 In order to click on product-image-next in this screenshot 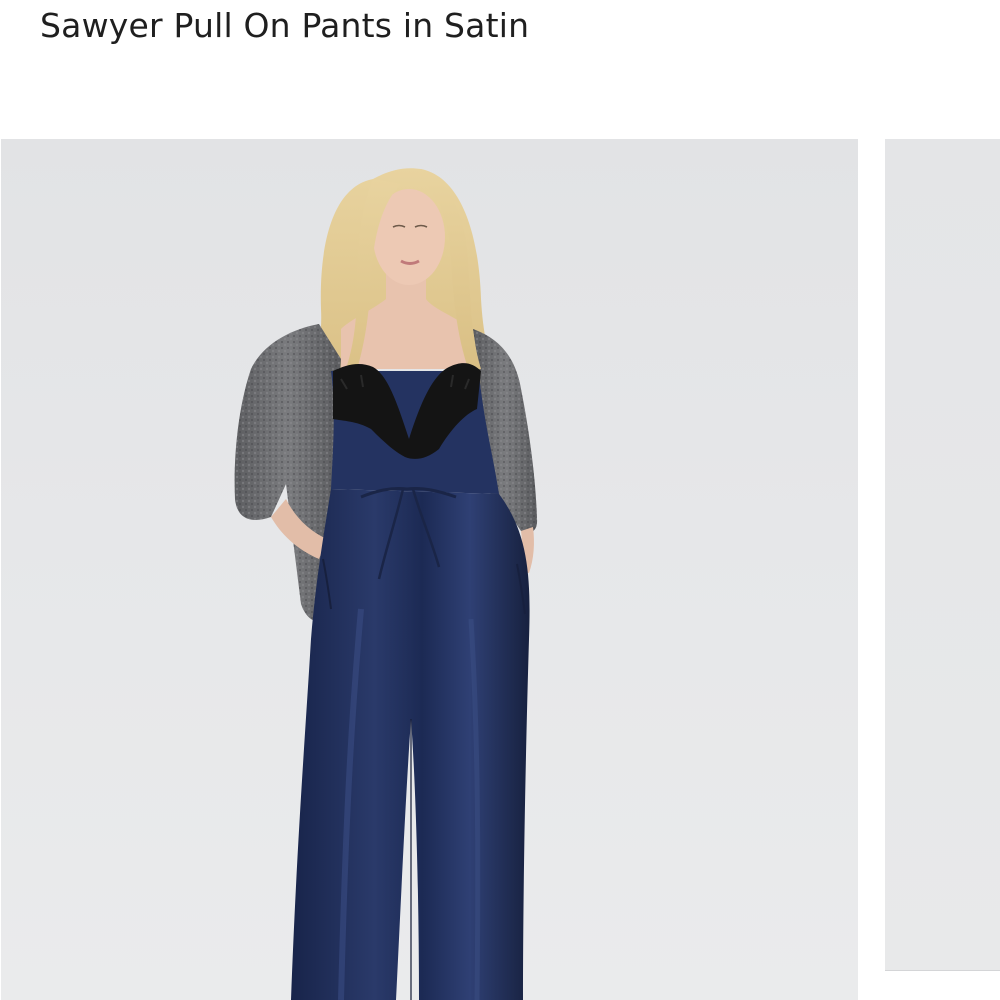, I will do `click(942, 555)`.